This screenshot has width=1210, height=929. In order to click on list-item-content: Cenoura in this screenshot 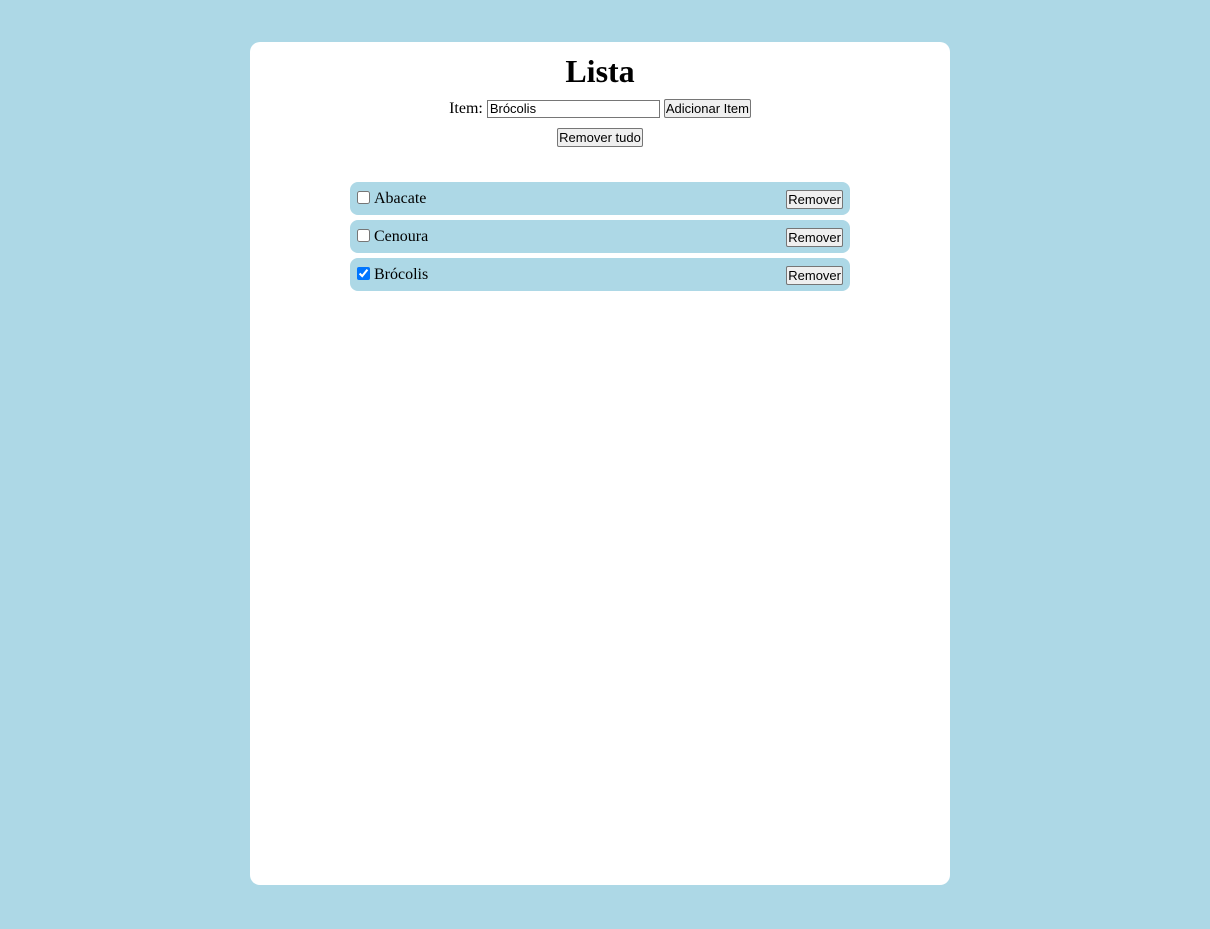, I will do `click(392, 237)`.